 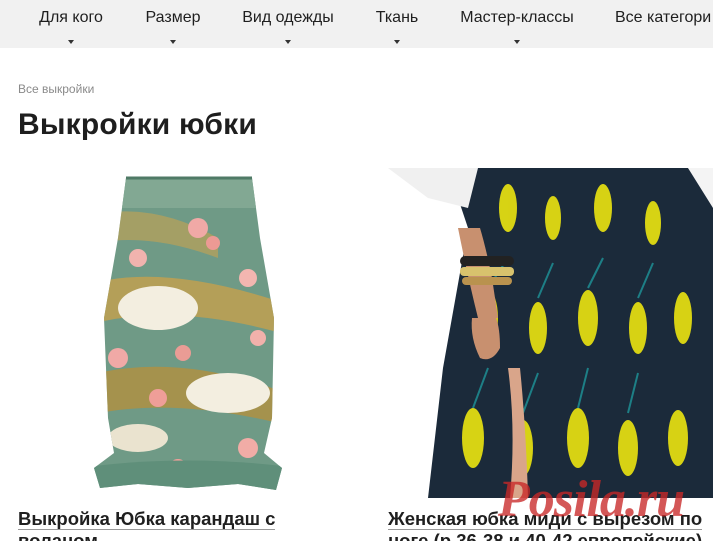 What do you see at coordinates (591, 499) in the screenshot?
I see `watermark-logo: Posila.ru` at bounding box center [591, 499].